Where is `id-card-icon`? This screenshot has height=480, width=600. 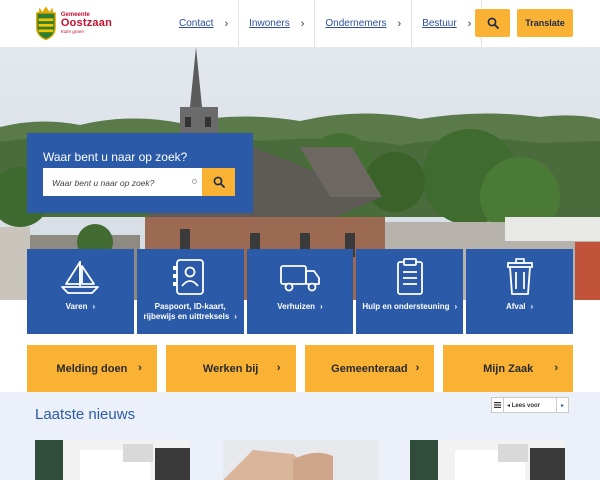
id-card-icon is located at coordinates (189, 277).